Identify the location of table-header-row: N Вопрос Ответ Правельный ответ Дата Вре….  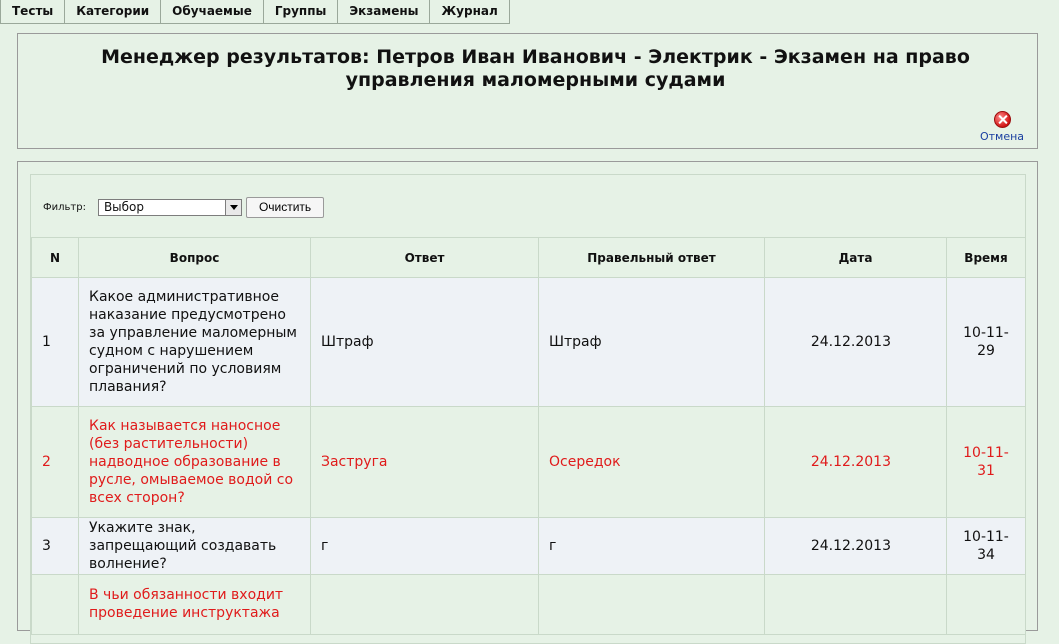
(528, 257).